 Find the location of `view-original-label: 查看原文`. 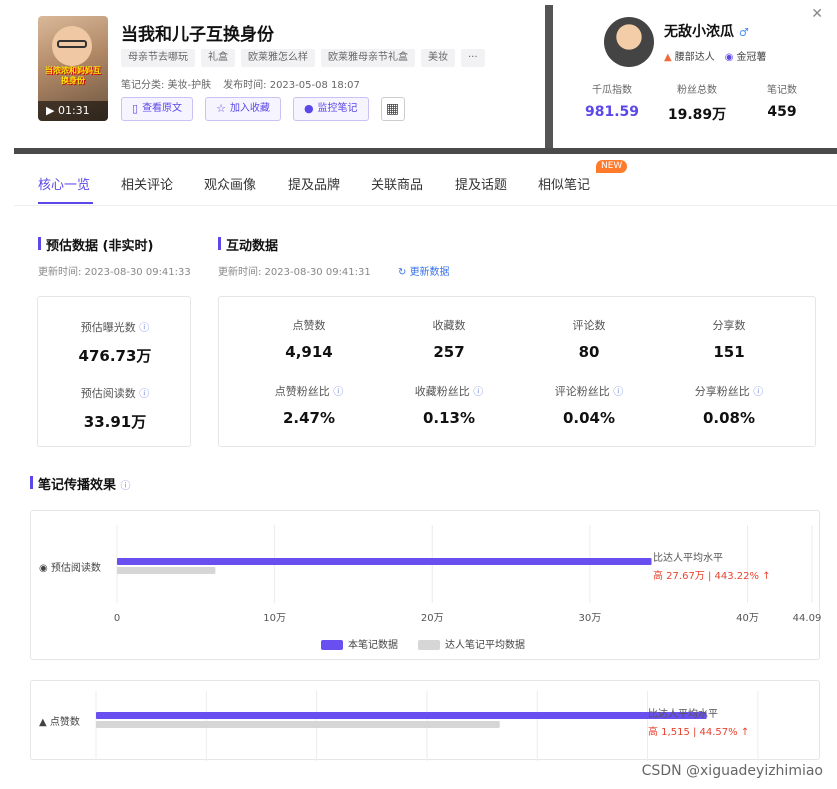

view-original-label: 查看原文 is located at coordinates (162, 108).